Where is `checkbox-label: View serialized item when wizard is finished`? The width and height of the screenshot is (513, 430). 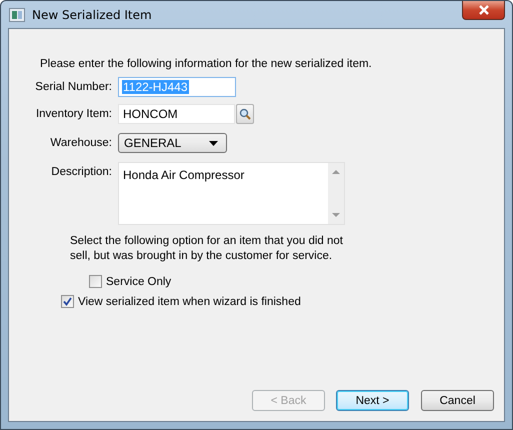
checkbox-label: View serialized item when wizard is finished is located at coordinates (189, 302).